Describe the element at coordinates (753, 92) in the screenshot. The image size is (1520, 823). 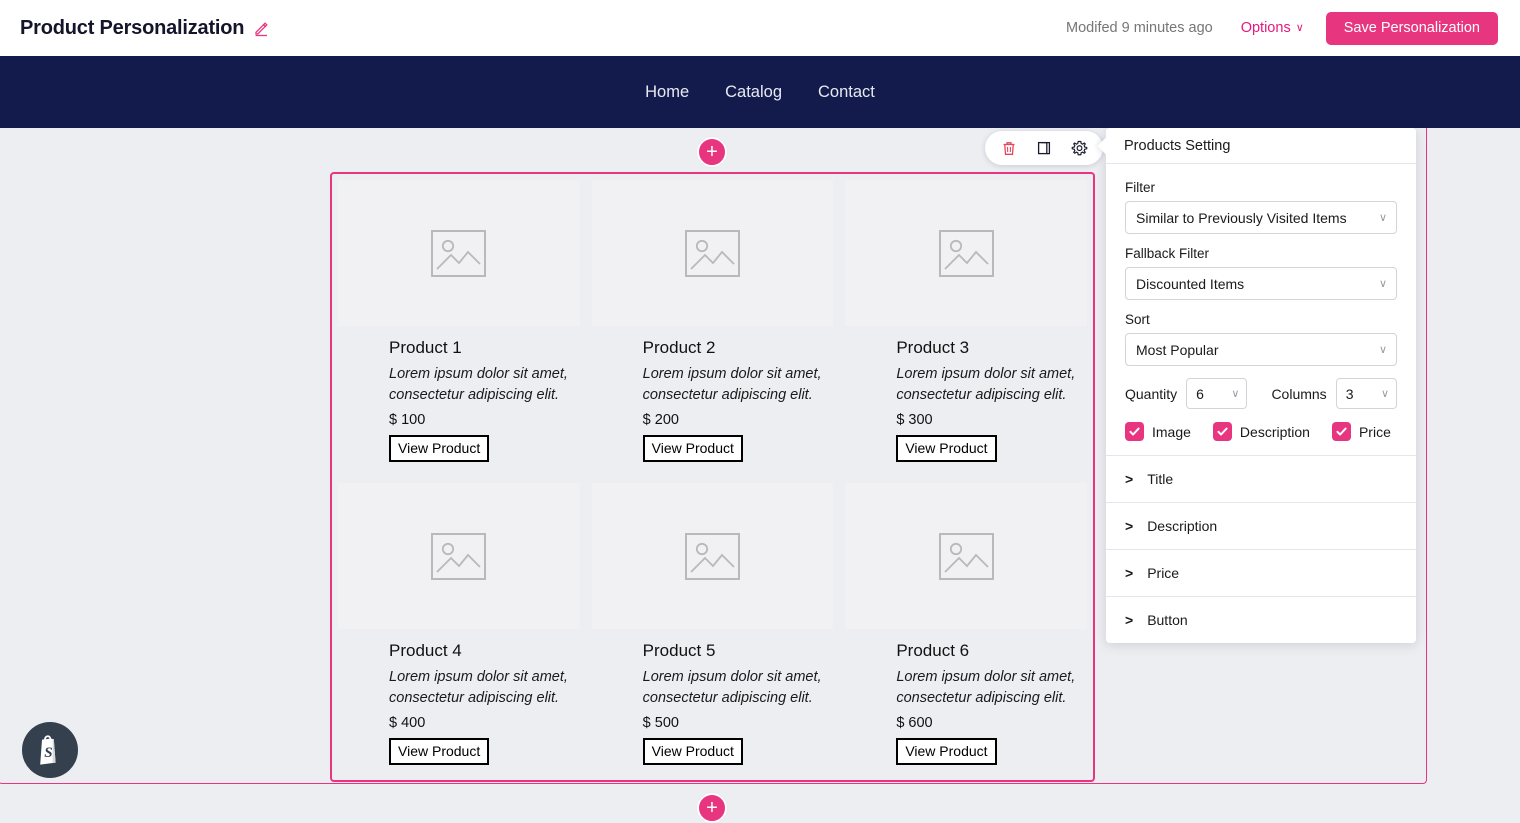
I see `nav-item-catalog: Catalog` at that location.